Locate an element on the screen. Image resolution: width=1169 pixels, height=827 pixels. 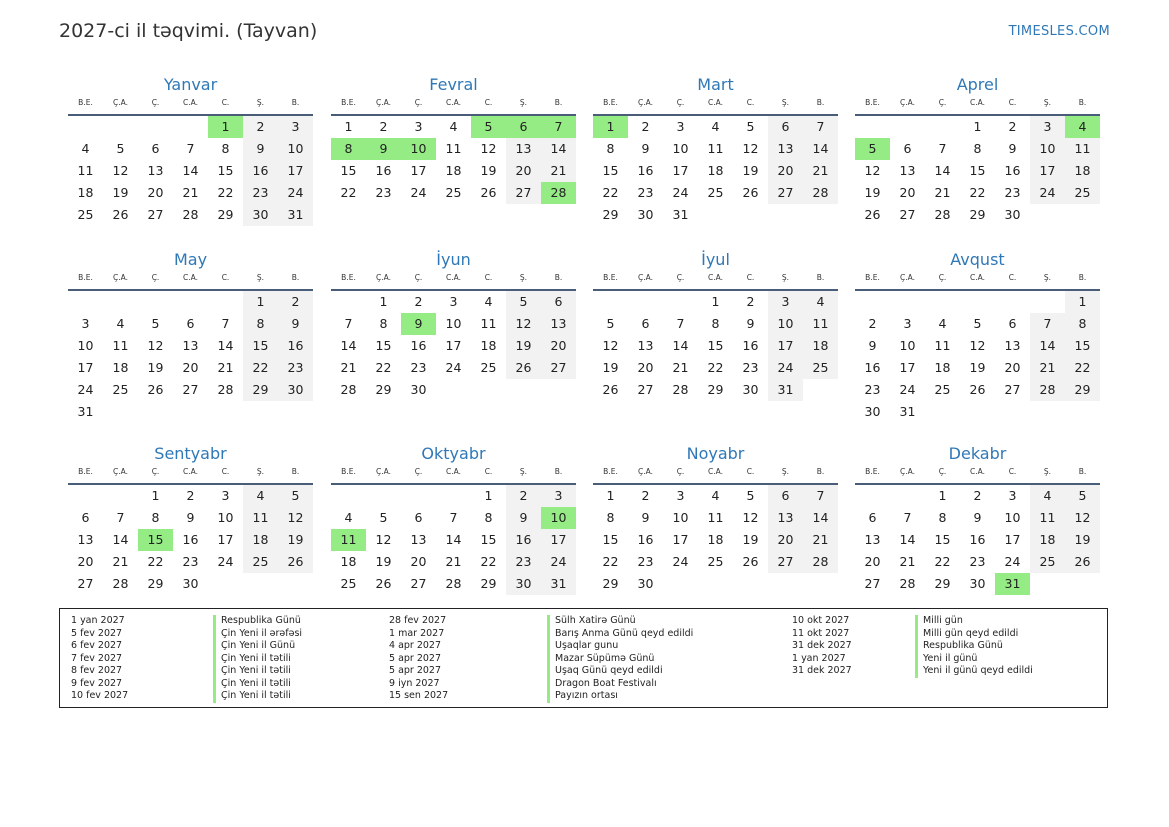
site-link: TIMESLES.COM is located at coordinates (1059, 31).